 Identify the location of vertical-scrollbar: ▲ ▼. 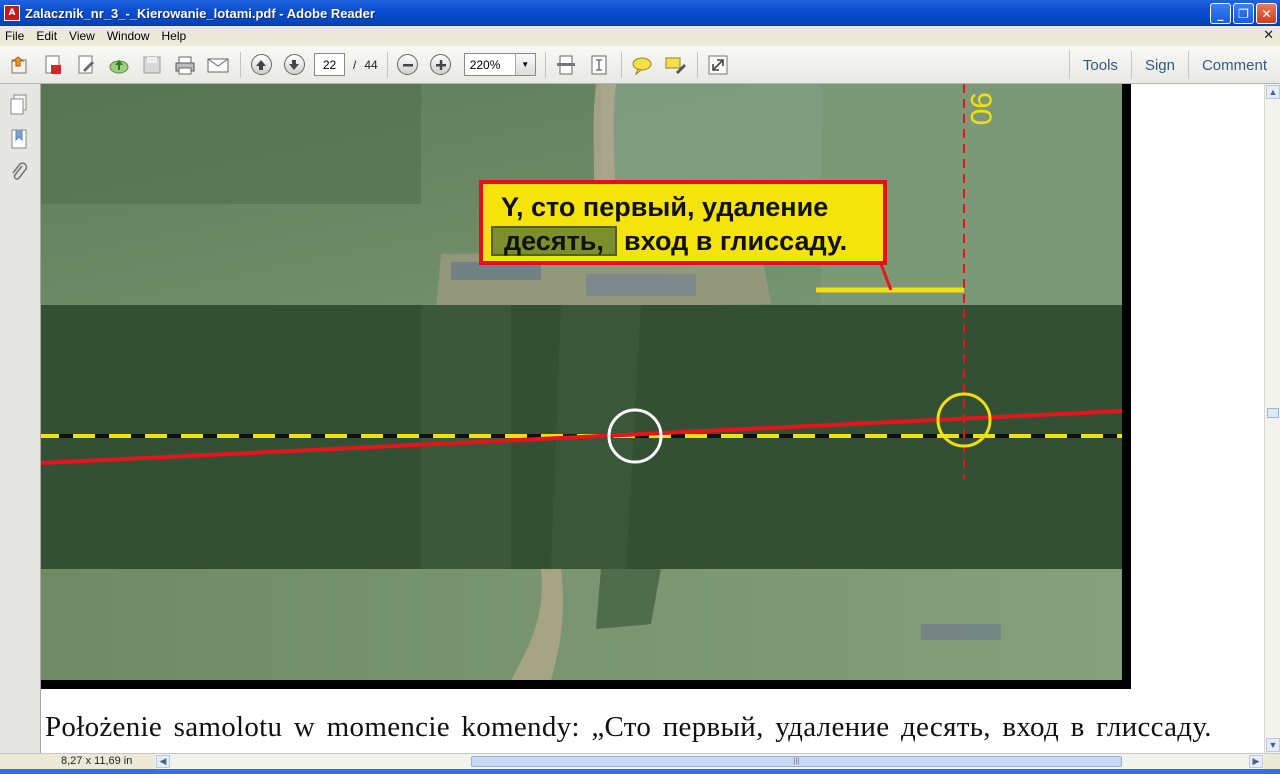
(1272, 418).